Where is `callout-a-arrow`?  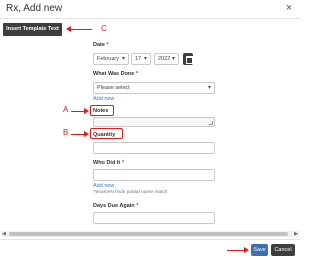
callout-a-arrow is located at coordinates (80, 111).